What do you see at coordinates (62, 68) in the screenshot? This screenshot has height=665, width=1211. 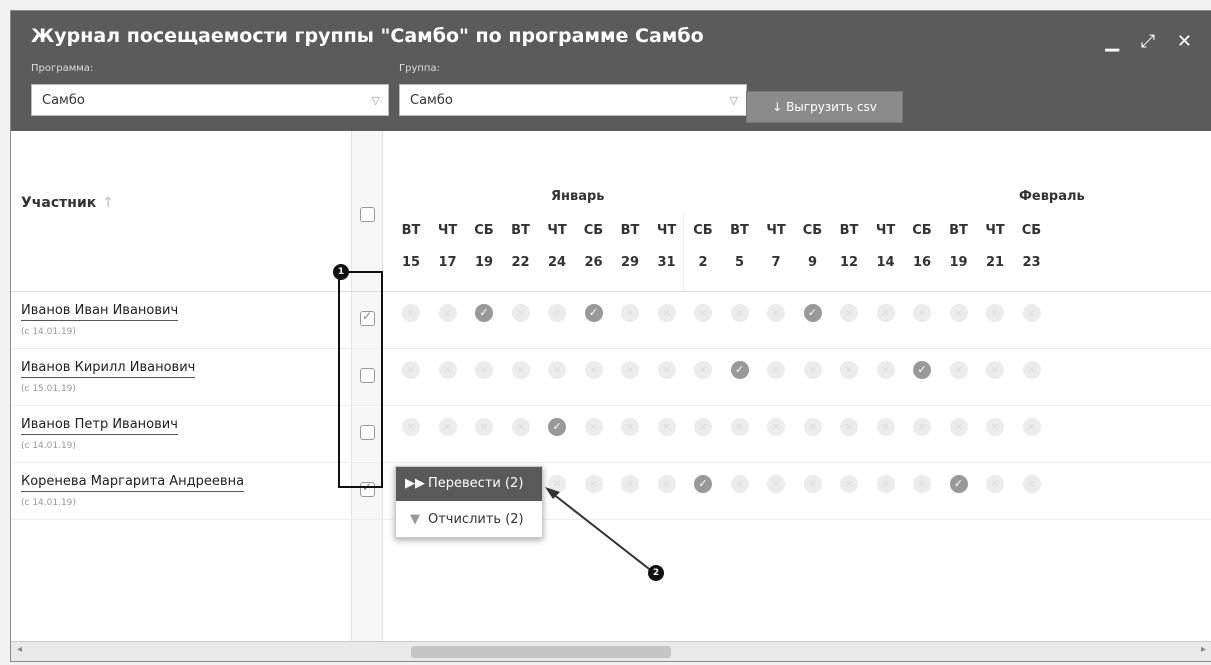 I see `program-label: Программа:` at bounding box center [62, 68].